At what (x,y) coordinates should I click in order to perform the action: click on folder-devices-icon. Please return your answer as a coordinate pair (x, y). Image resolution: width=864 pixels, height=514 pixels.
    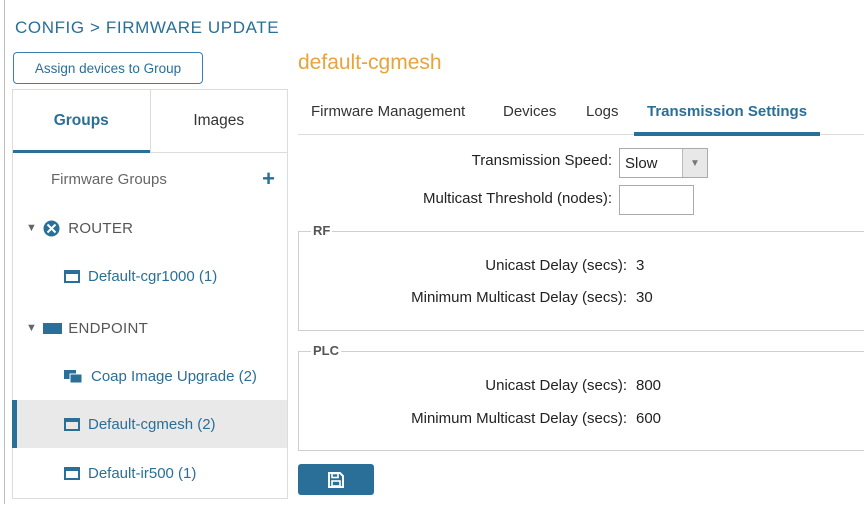
    Looking at the image, I should click on (73, 376).